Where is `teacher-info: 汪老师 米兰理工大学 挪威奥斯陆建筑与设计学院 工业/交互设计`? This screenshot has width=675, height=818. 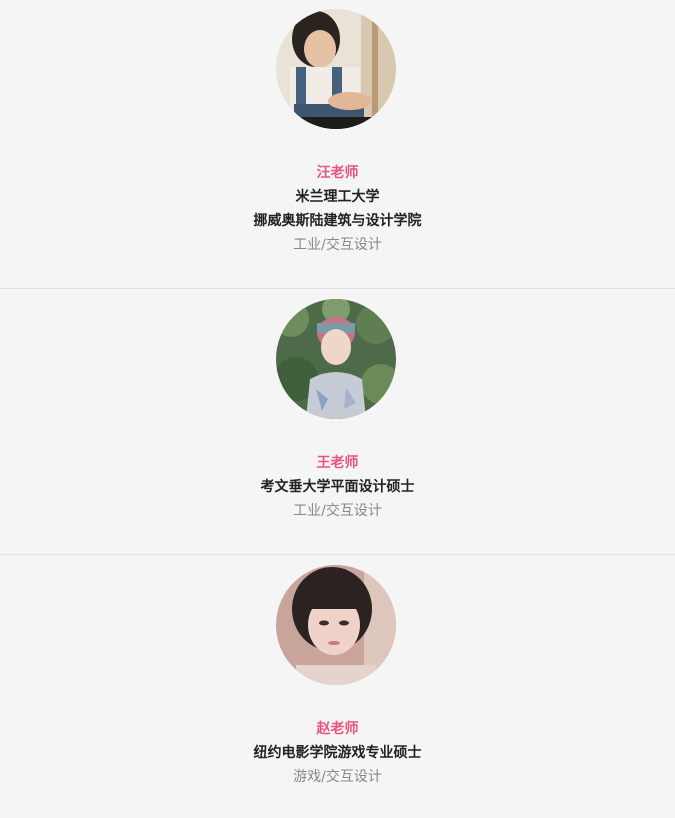
teacher-info: 汪老师 米兰理工大学 挪威奥斯陆建筑与设计学院 工业/交互设计 is located at coordinates (337, 209).